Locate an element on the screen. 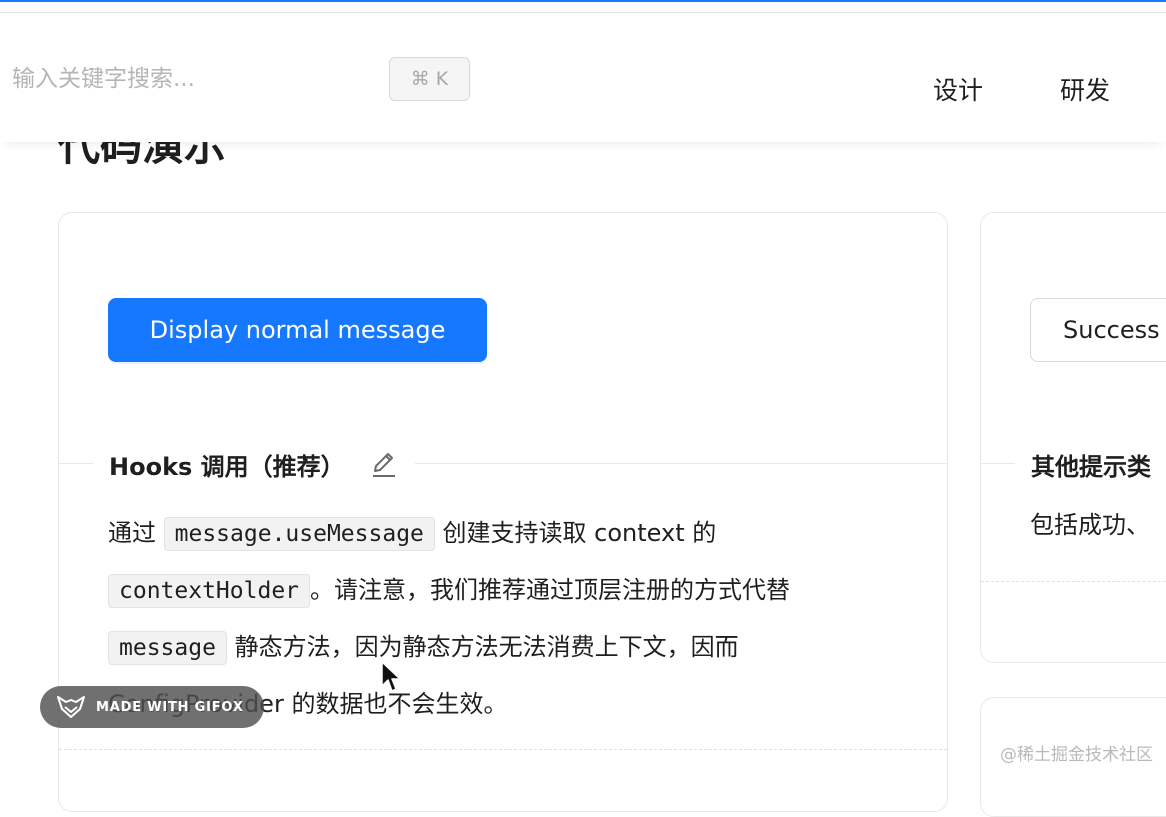 Image resolution: width=1166 pixels, height=817 pixels. edit-icon is located at coordinates (383, 464).